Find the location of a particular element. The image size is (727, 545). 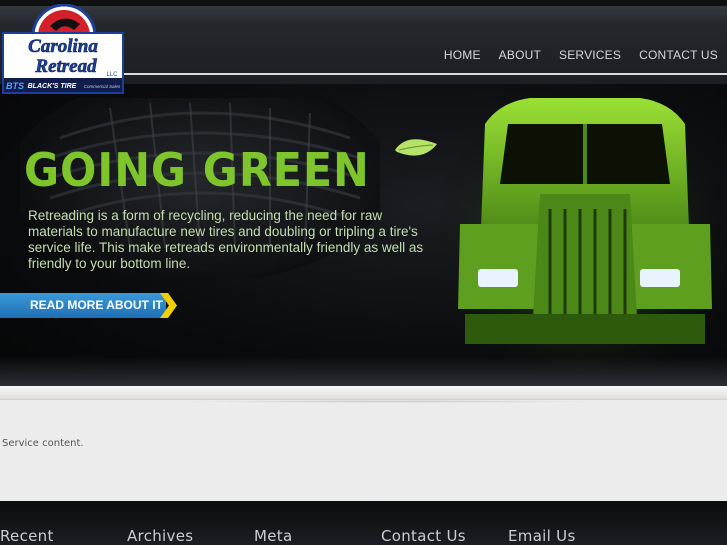

content-top-band is located at coordinates (363, 393).